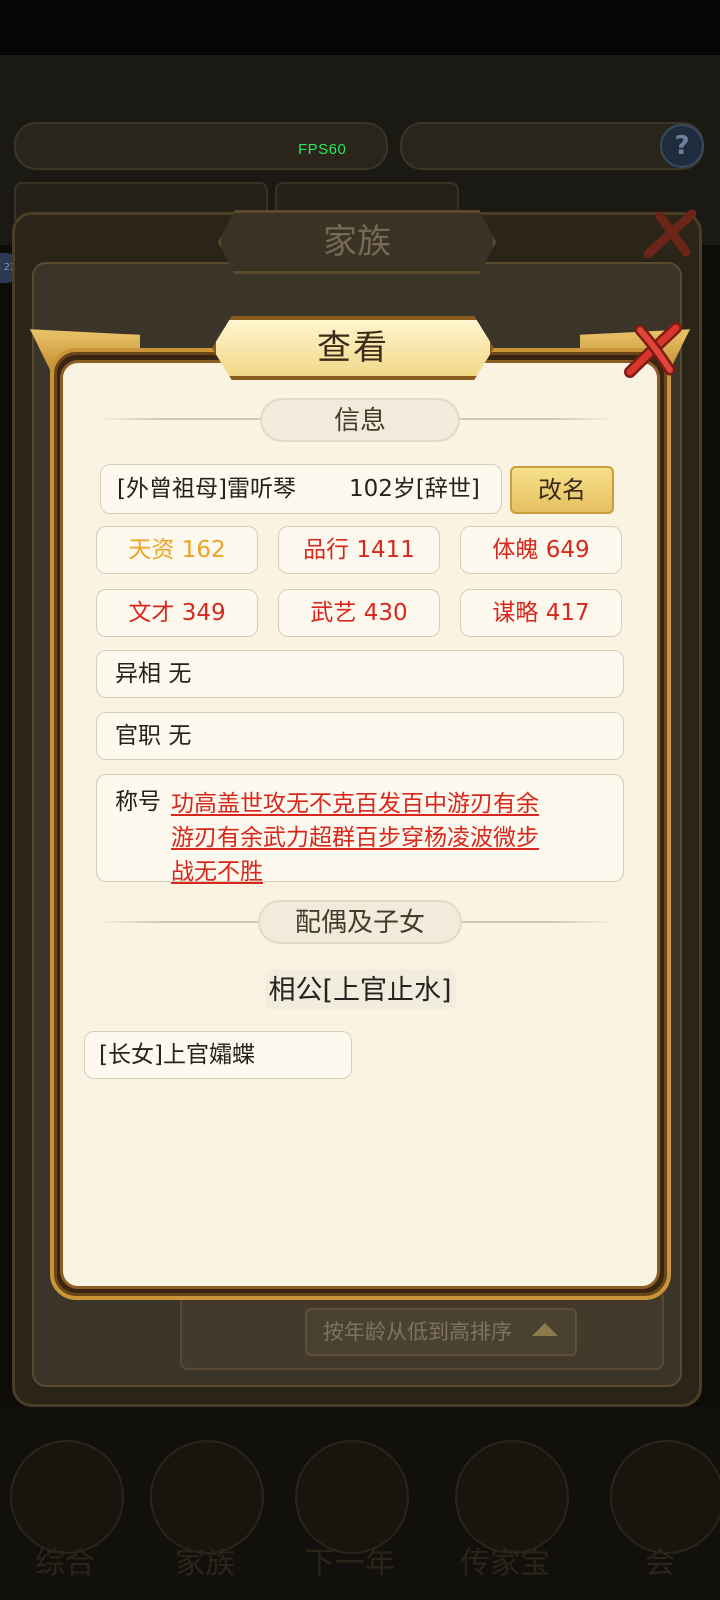 Image resolution: width=720 pixels, height=1600 pixels. Describe the element at coordinates (151, 550) in the screenshot. I see `stat-label: 天资` at that location.